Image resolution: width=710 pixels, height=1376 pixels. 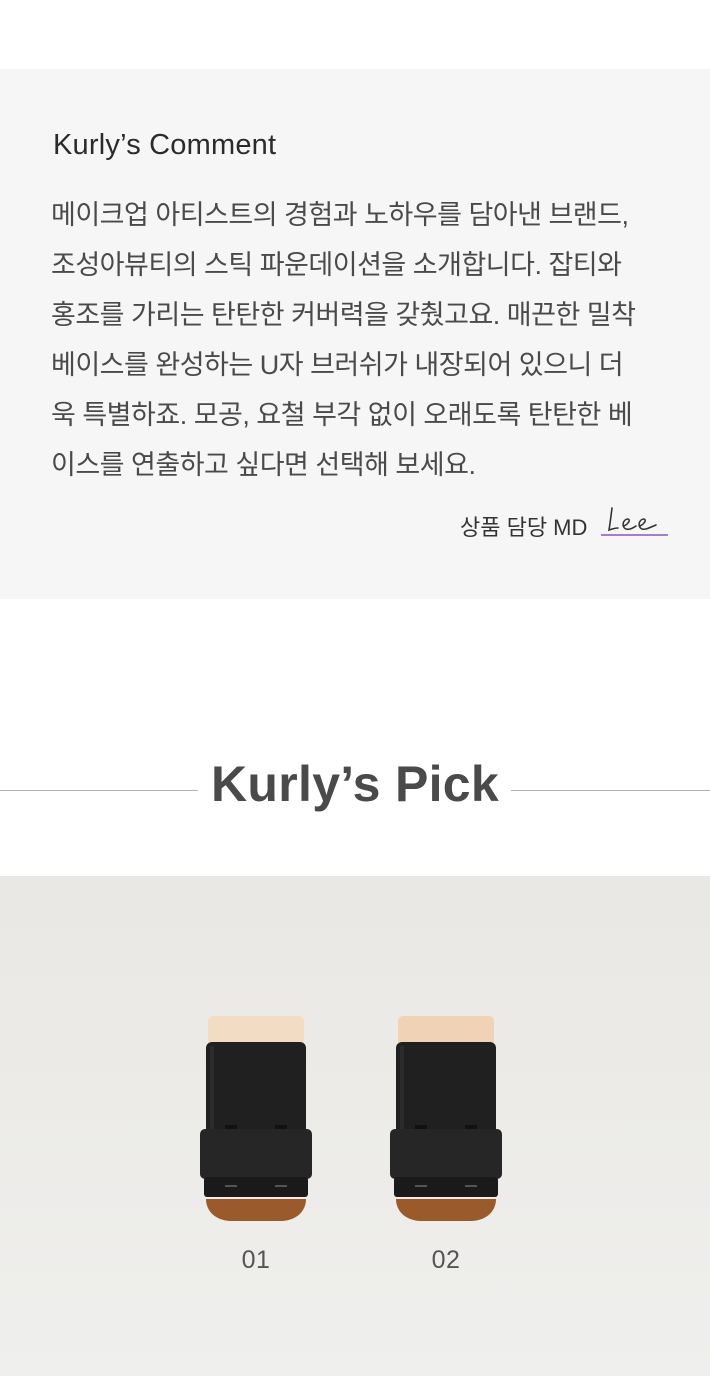 What do you see at coordinates (165, 145) in the screenshot?
I see `comment-title: Kurly’s Comment` at bounding box center [165, 145].